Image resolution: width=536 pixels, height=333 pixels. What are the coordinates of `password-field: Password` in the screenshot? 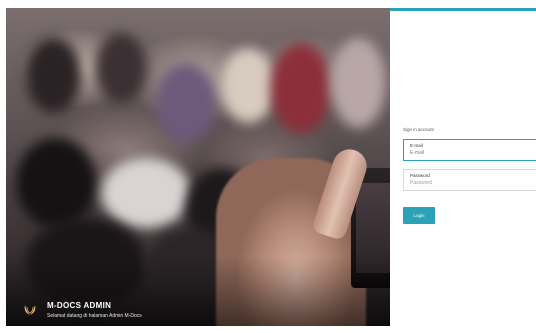 It's located at (469, 180).